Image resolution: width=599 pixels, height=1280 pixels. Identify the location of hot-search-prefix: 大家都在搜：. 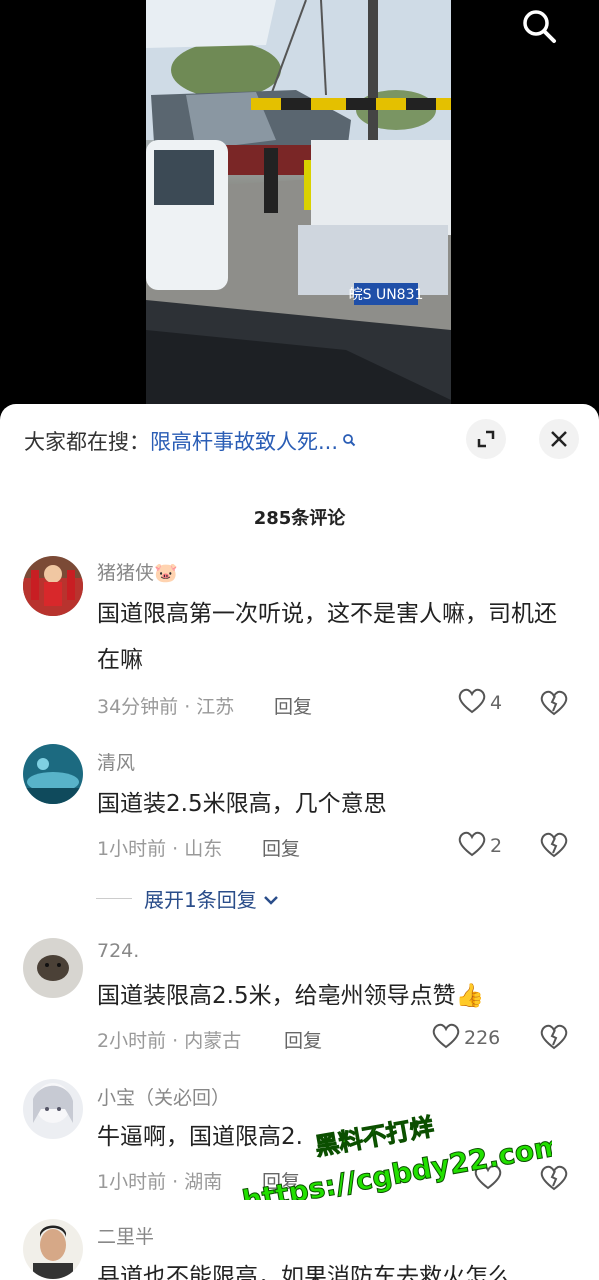
(87, 442).